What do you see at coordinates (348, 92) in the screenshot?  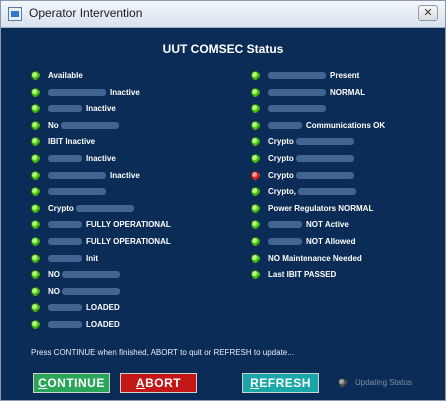 I see `status-item-suffix: NORMAL` at bounding box center [348, 92].